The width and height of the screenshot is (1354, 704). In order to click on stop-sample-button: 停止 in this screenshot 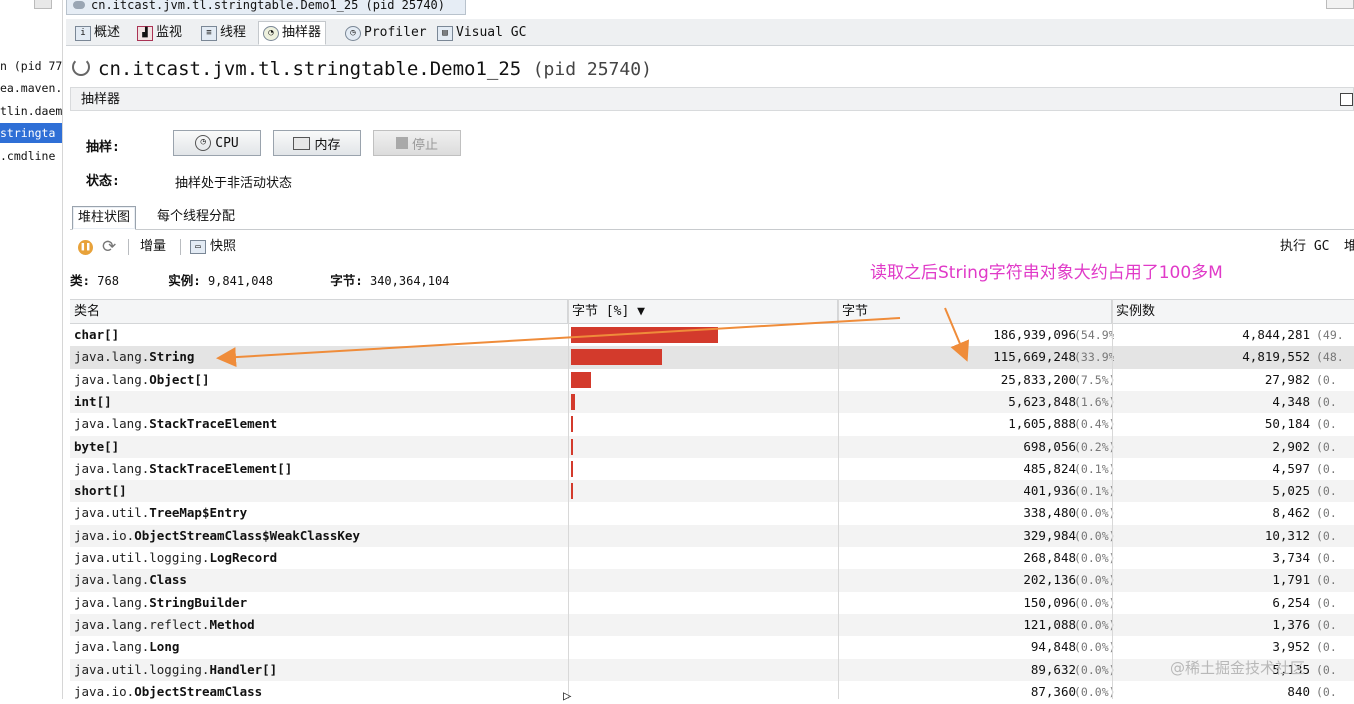, I will do `click(417, 143)`.